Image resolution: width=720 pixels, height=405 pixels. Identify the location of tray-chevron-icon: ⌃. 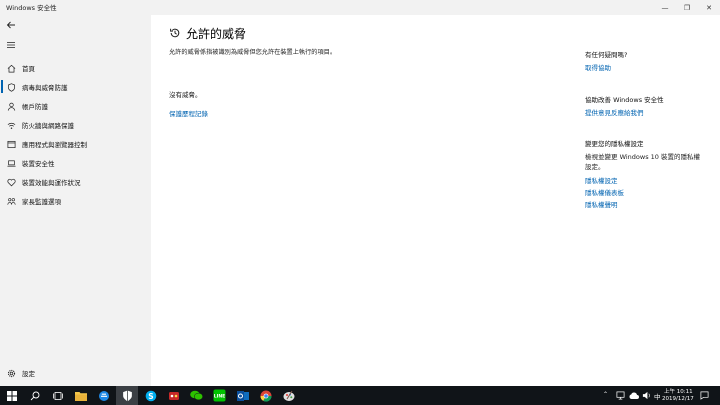
(605, 394).